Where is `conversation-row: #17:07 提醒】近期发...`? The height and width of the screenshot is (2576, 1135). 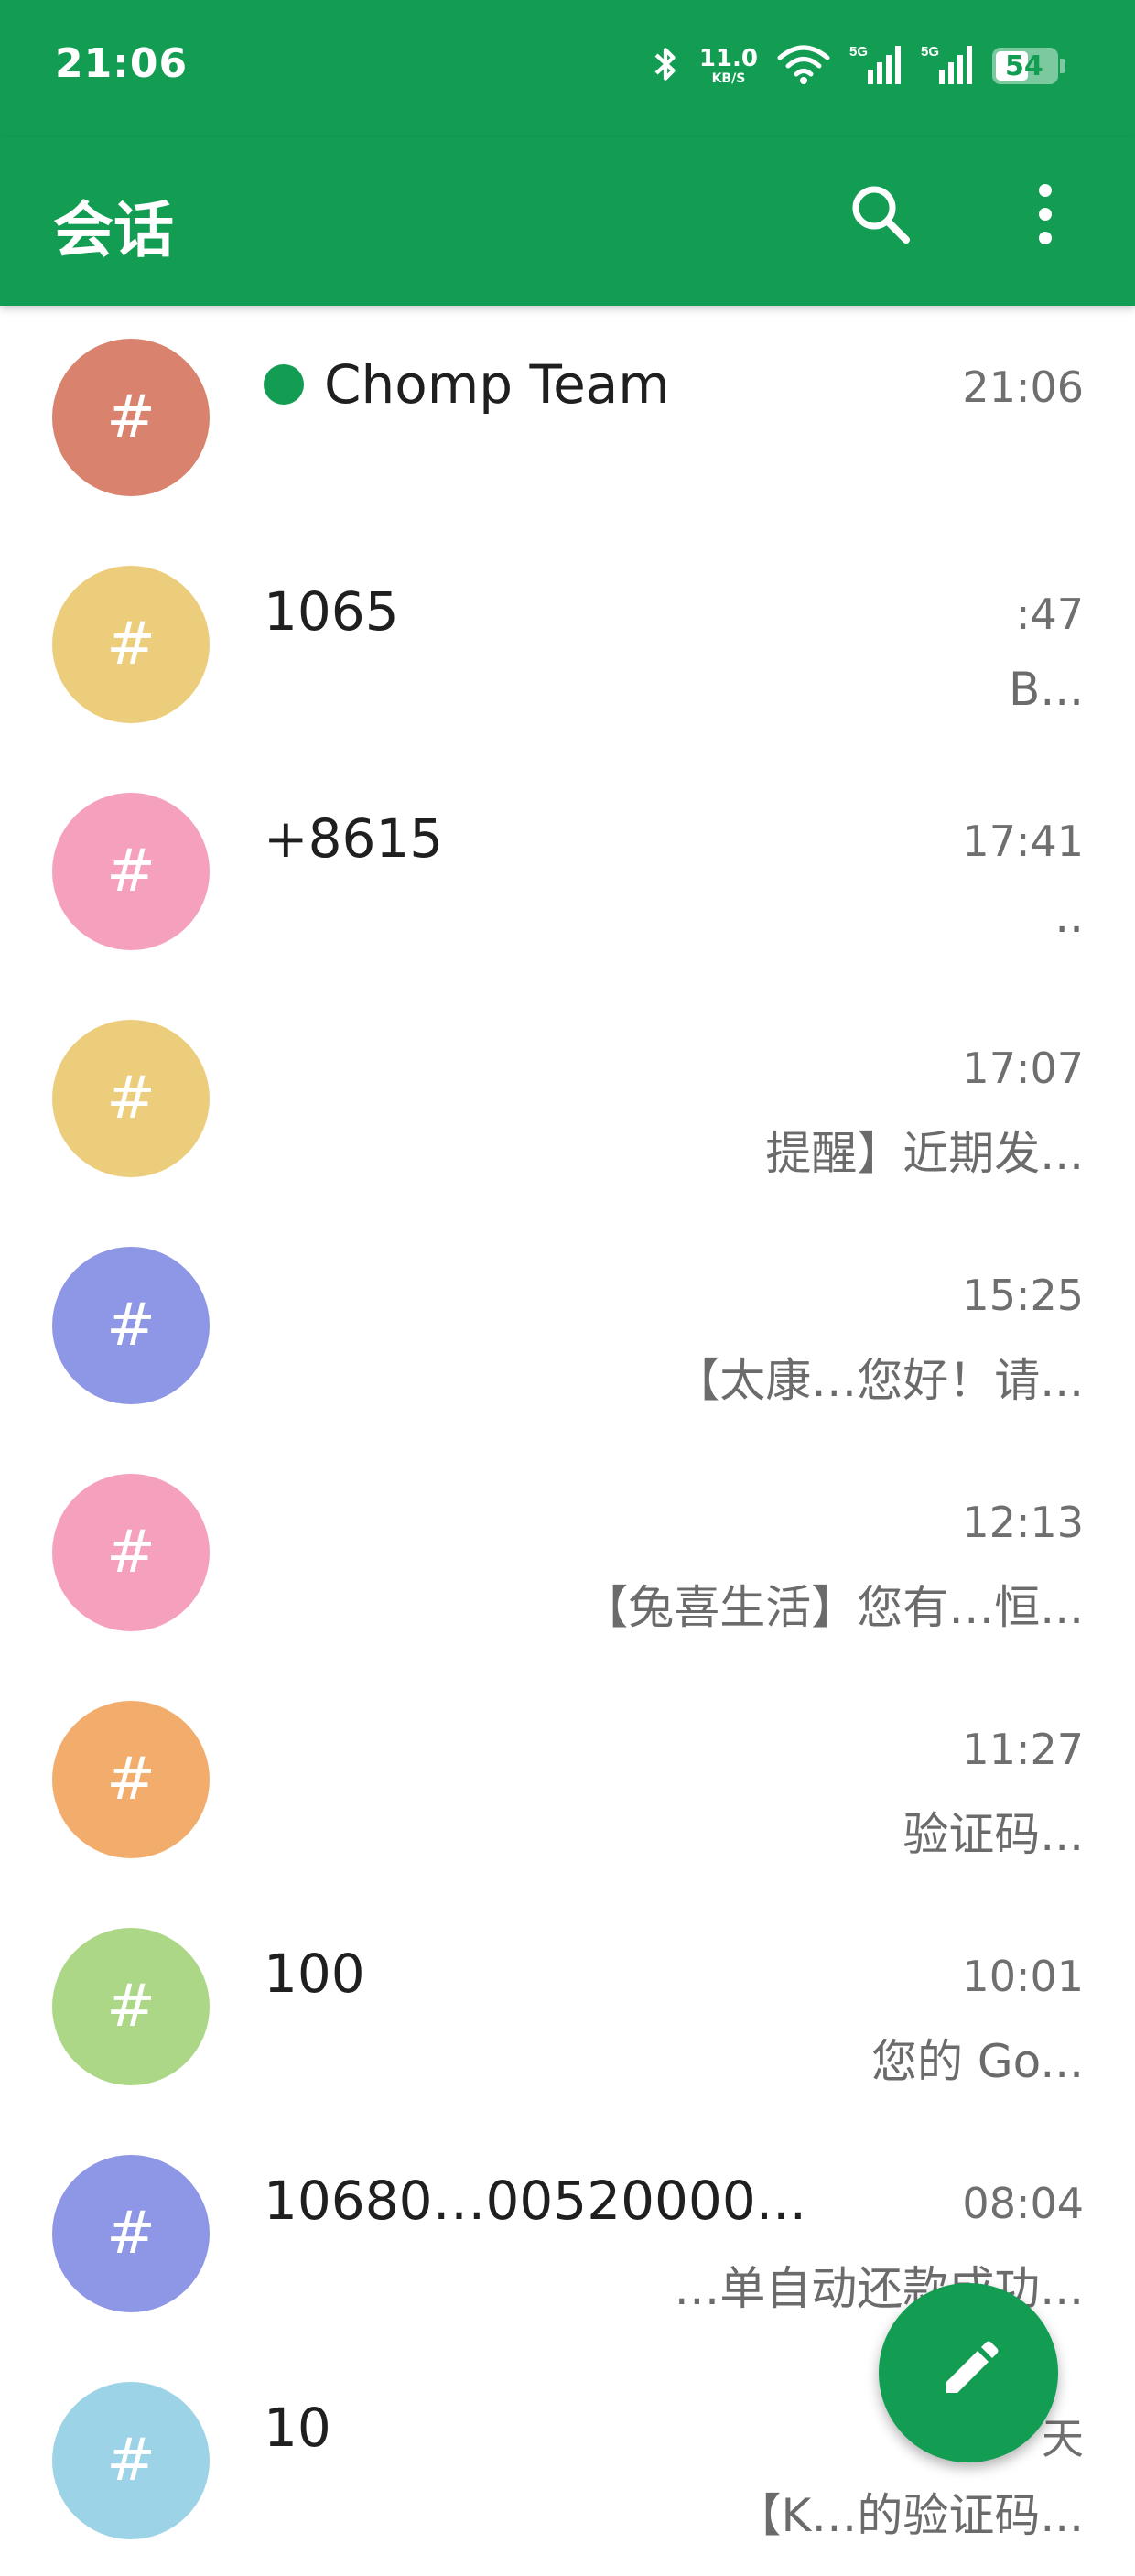
conversation-row: #17:07 提醒】近期发... is located at coordinates (567, 1101).